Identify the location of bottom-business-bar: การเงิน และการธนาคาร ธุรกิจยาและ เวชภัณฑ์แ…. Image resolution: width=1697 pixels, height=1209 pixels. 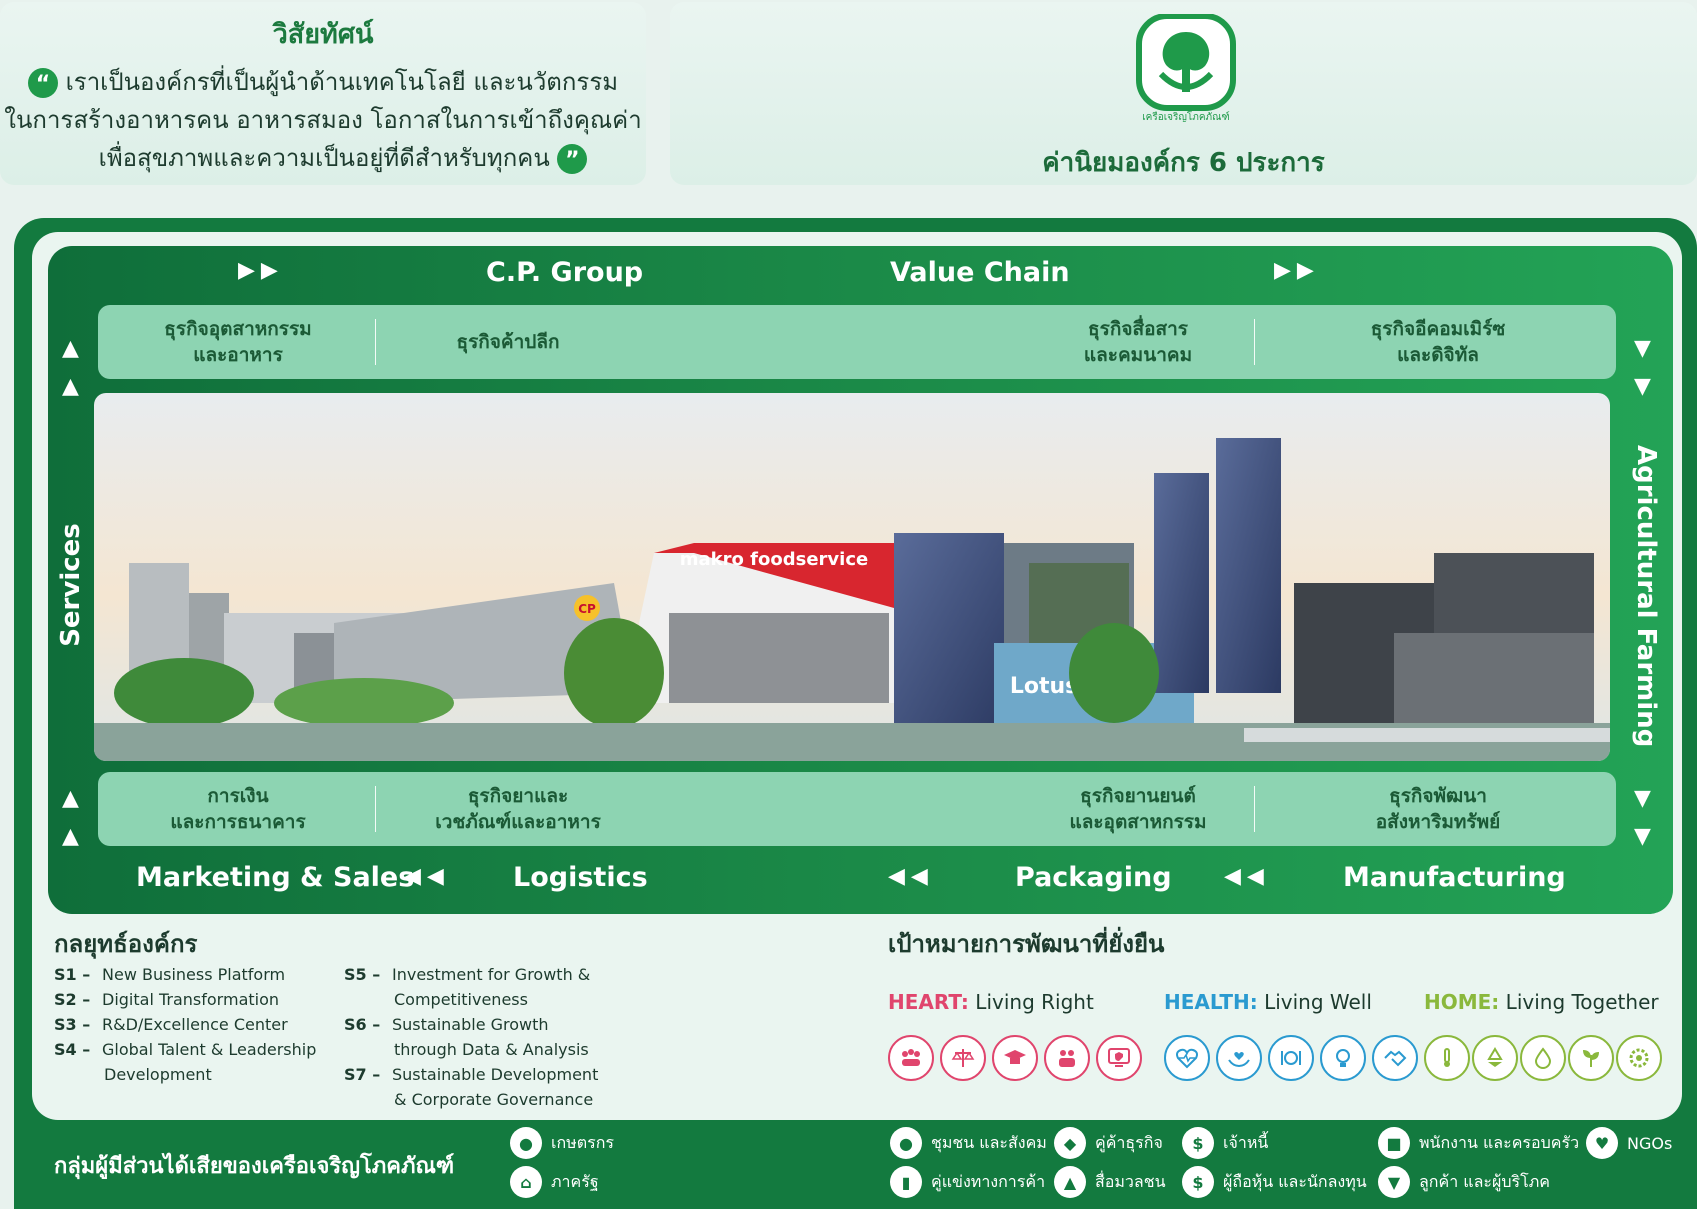
(857, 809).